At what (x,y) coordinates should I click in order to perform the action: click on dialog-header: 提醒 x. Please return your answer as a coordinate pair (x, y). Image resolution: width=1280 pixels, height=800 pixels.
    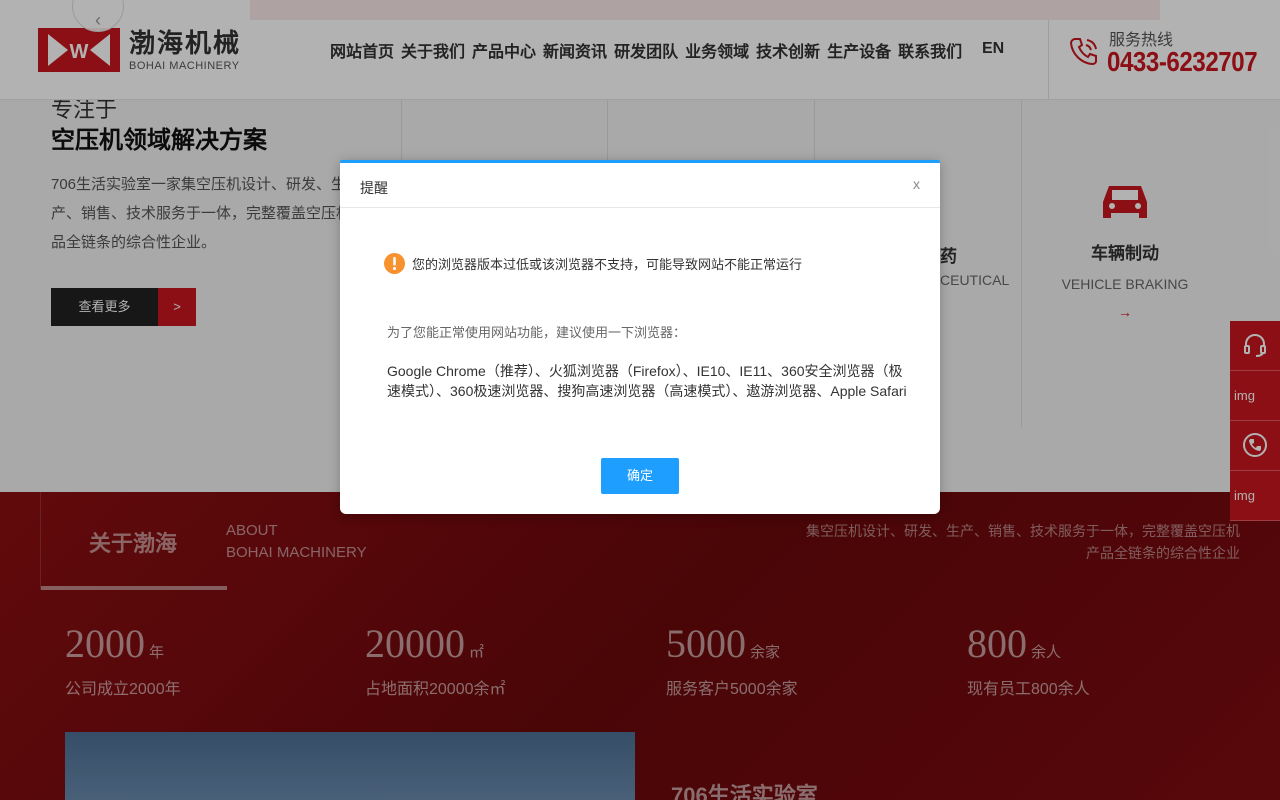
    Looking at the image, I should click on (640, 185).